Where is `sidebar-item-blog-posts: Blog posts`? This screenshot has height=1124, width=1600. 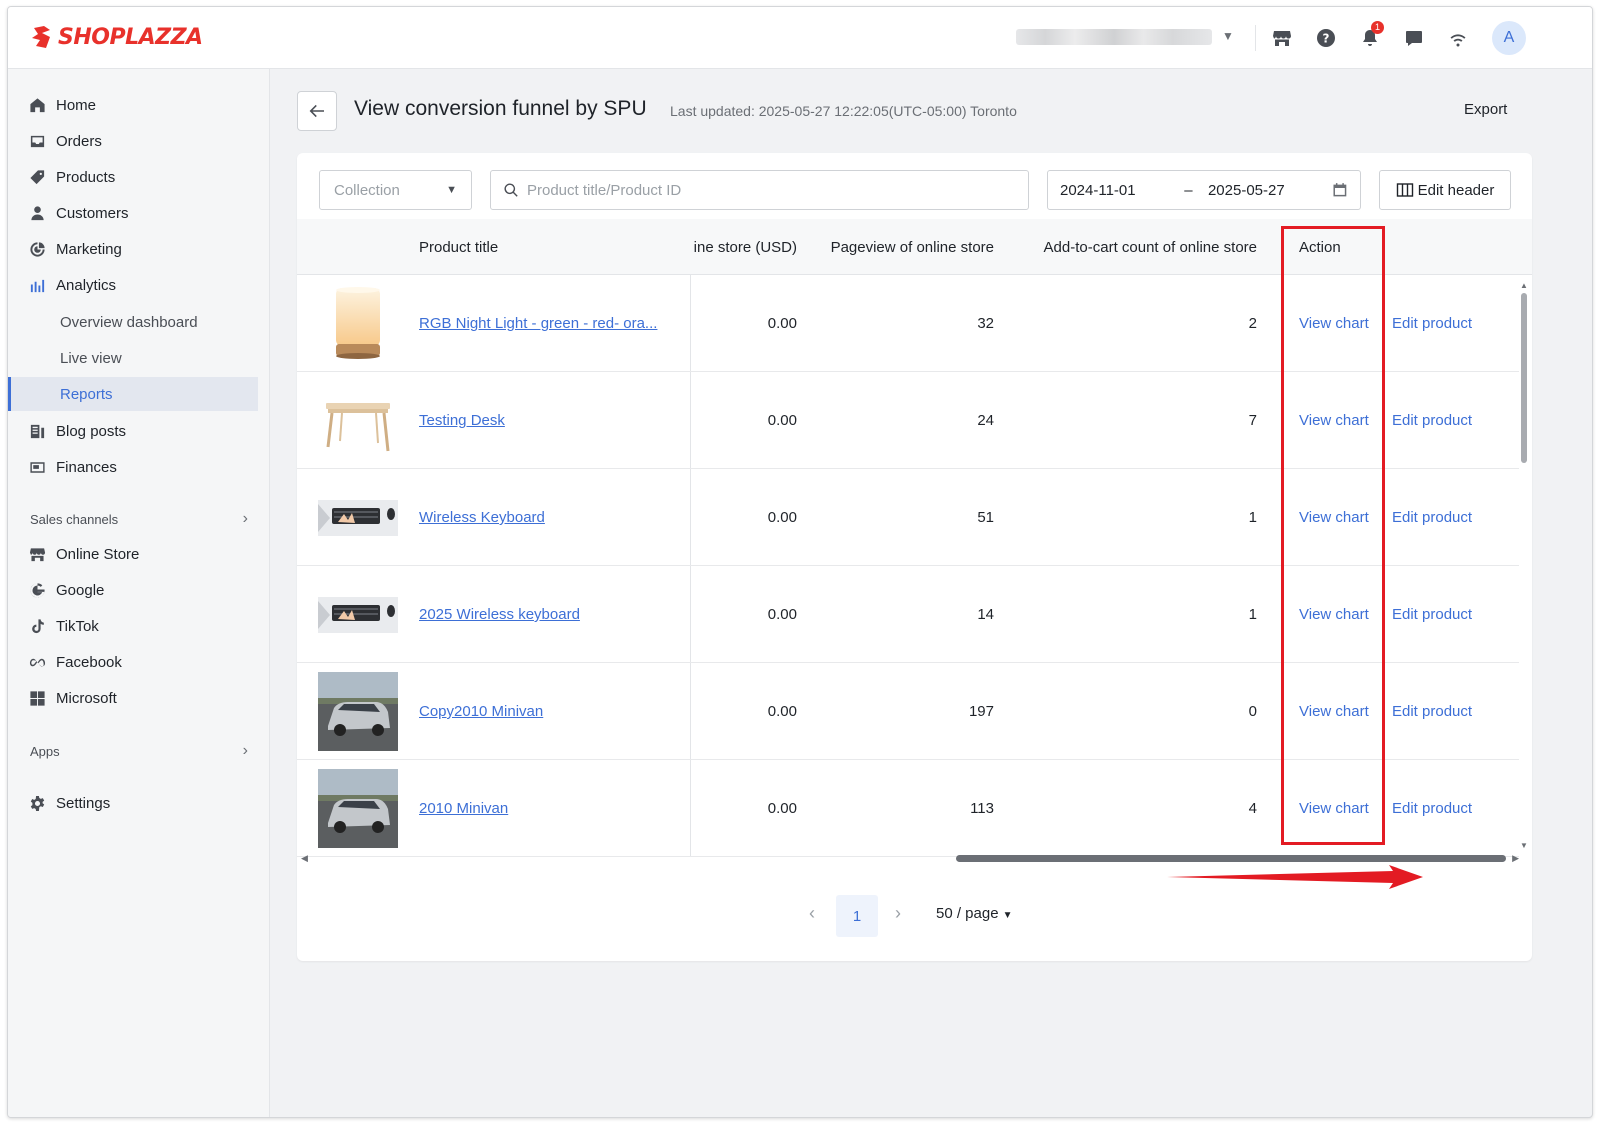
sidebar-item-blog-posts: Blog posts is located at coordinates (139, 431).